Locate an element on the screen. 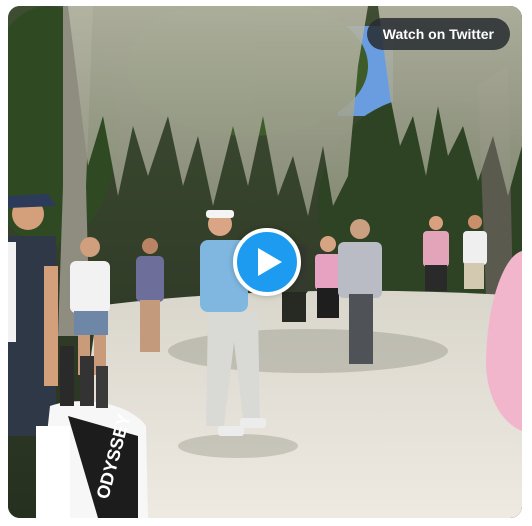  watch-on-twitter-button: Watch on Twitter is located at coordinates (438, 34).